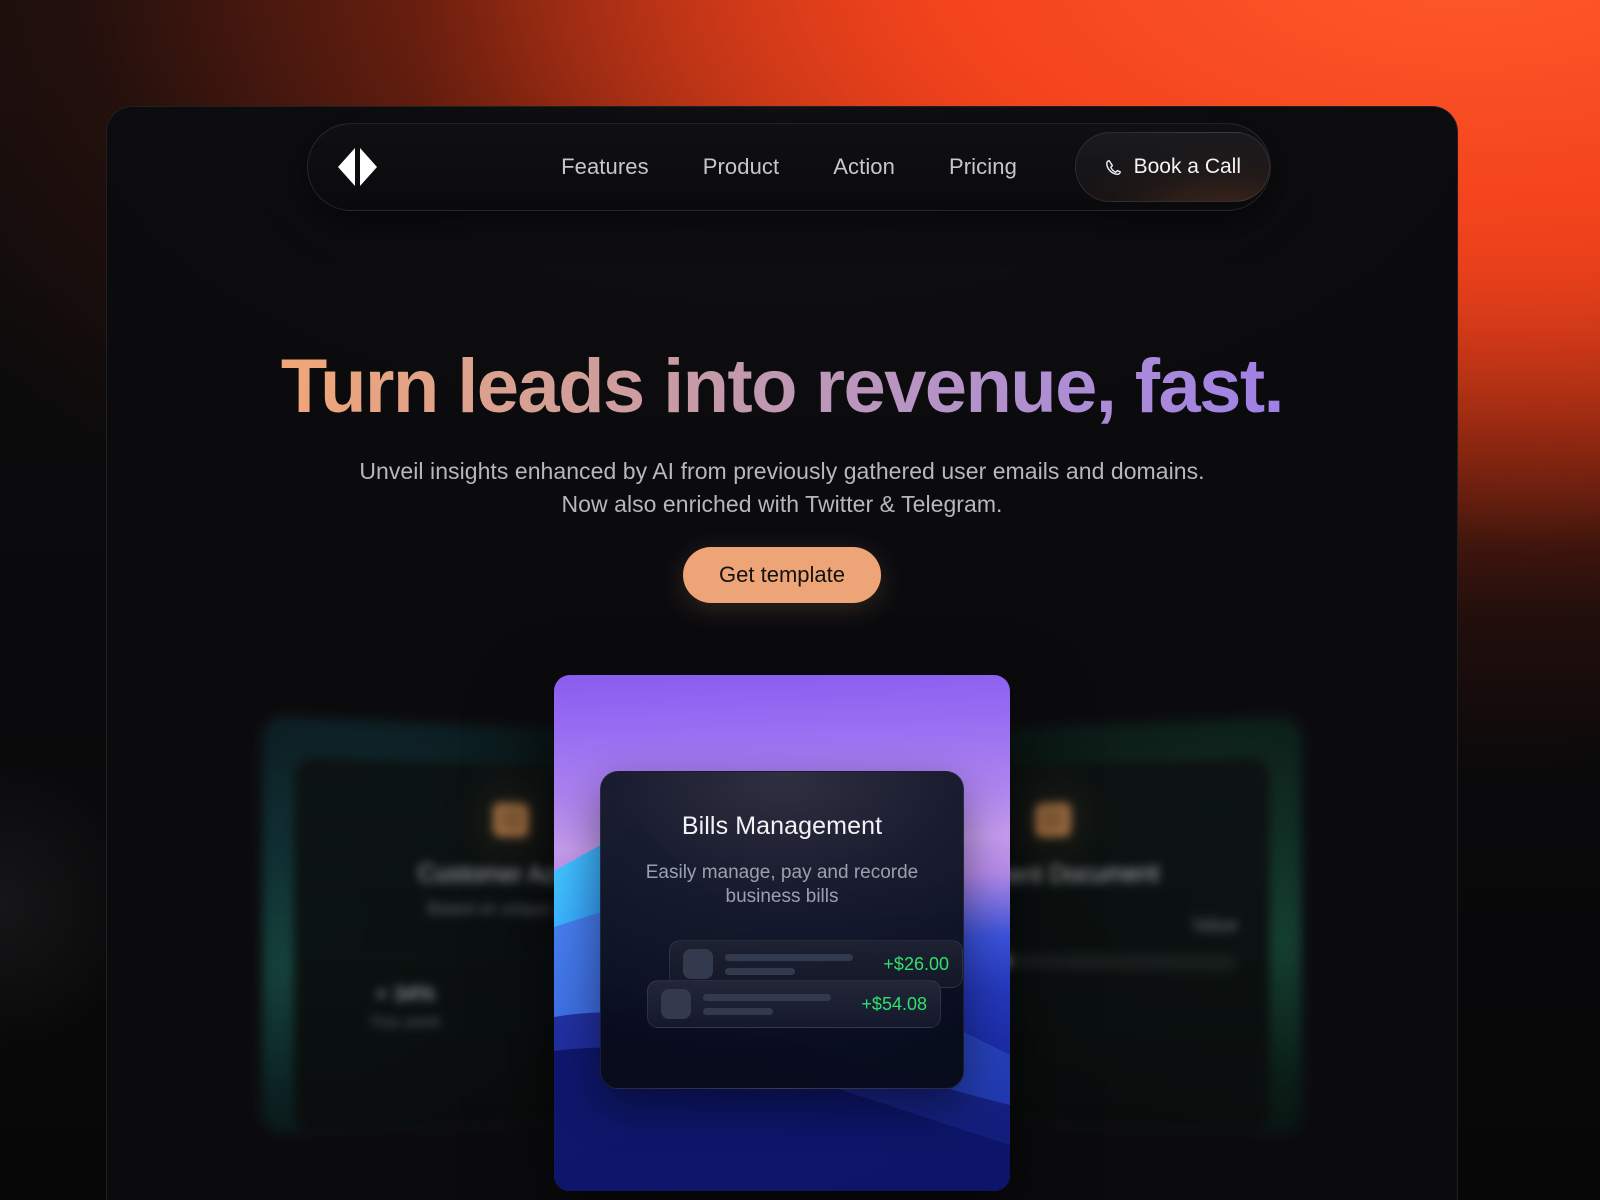 The height and width of the screenshot is (1200, 1600). I want to click on transaction-row: +$54.08, so click(794, 1004).